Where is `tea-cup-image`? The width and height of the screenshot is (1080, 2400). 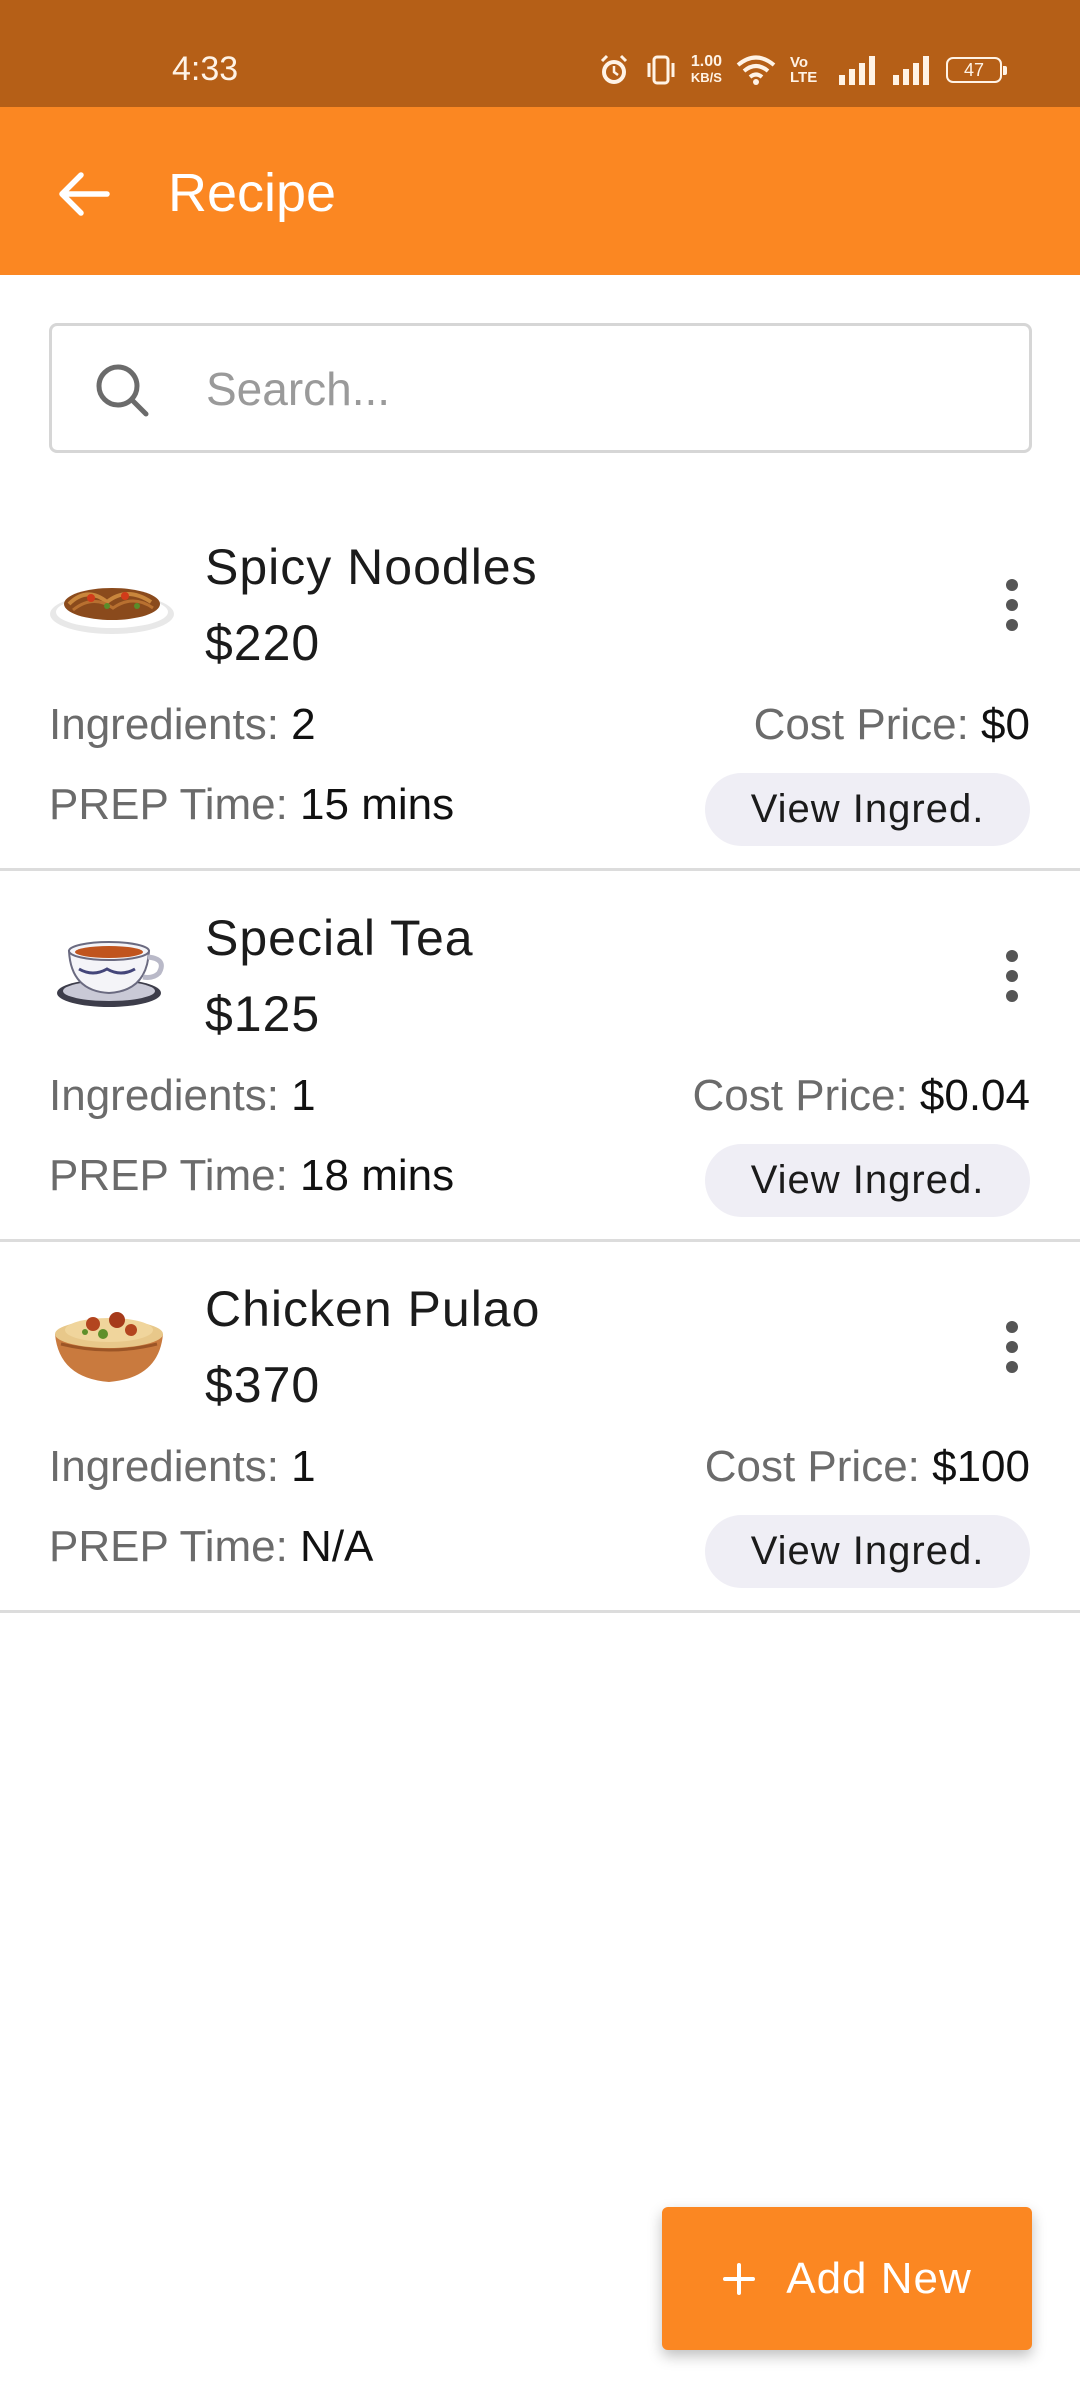
tea-cup-image is located at coordinates (112, 972).